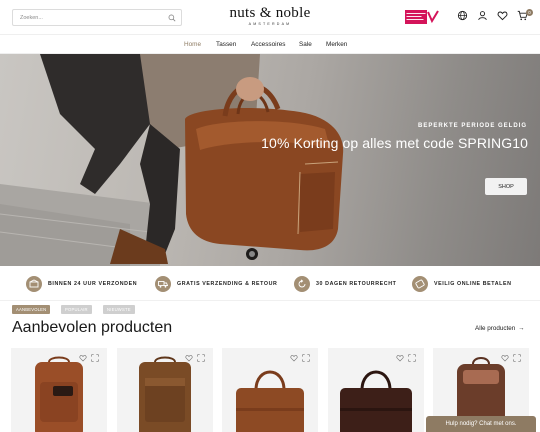 This screenshot has width=540, height=432. Describe the element at coordinates (495, 328) in the screenshot. I see `all-products-label: Alle producten` at that location.